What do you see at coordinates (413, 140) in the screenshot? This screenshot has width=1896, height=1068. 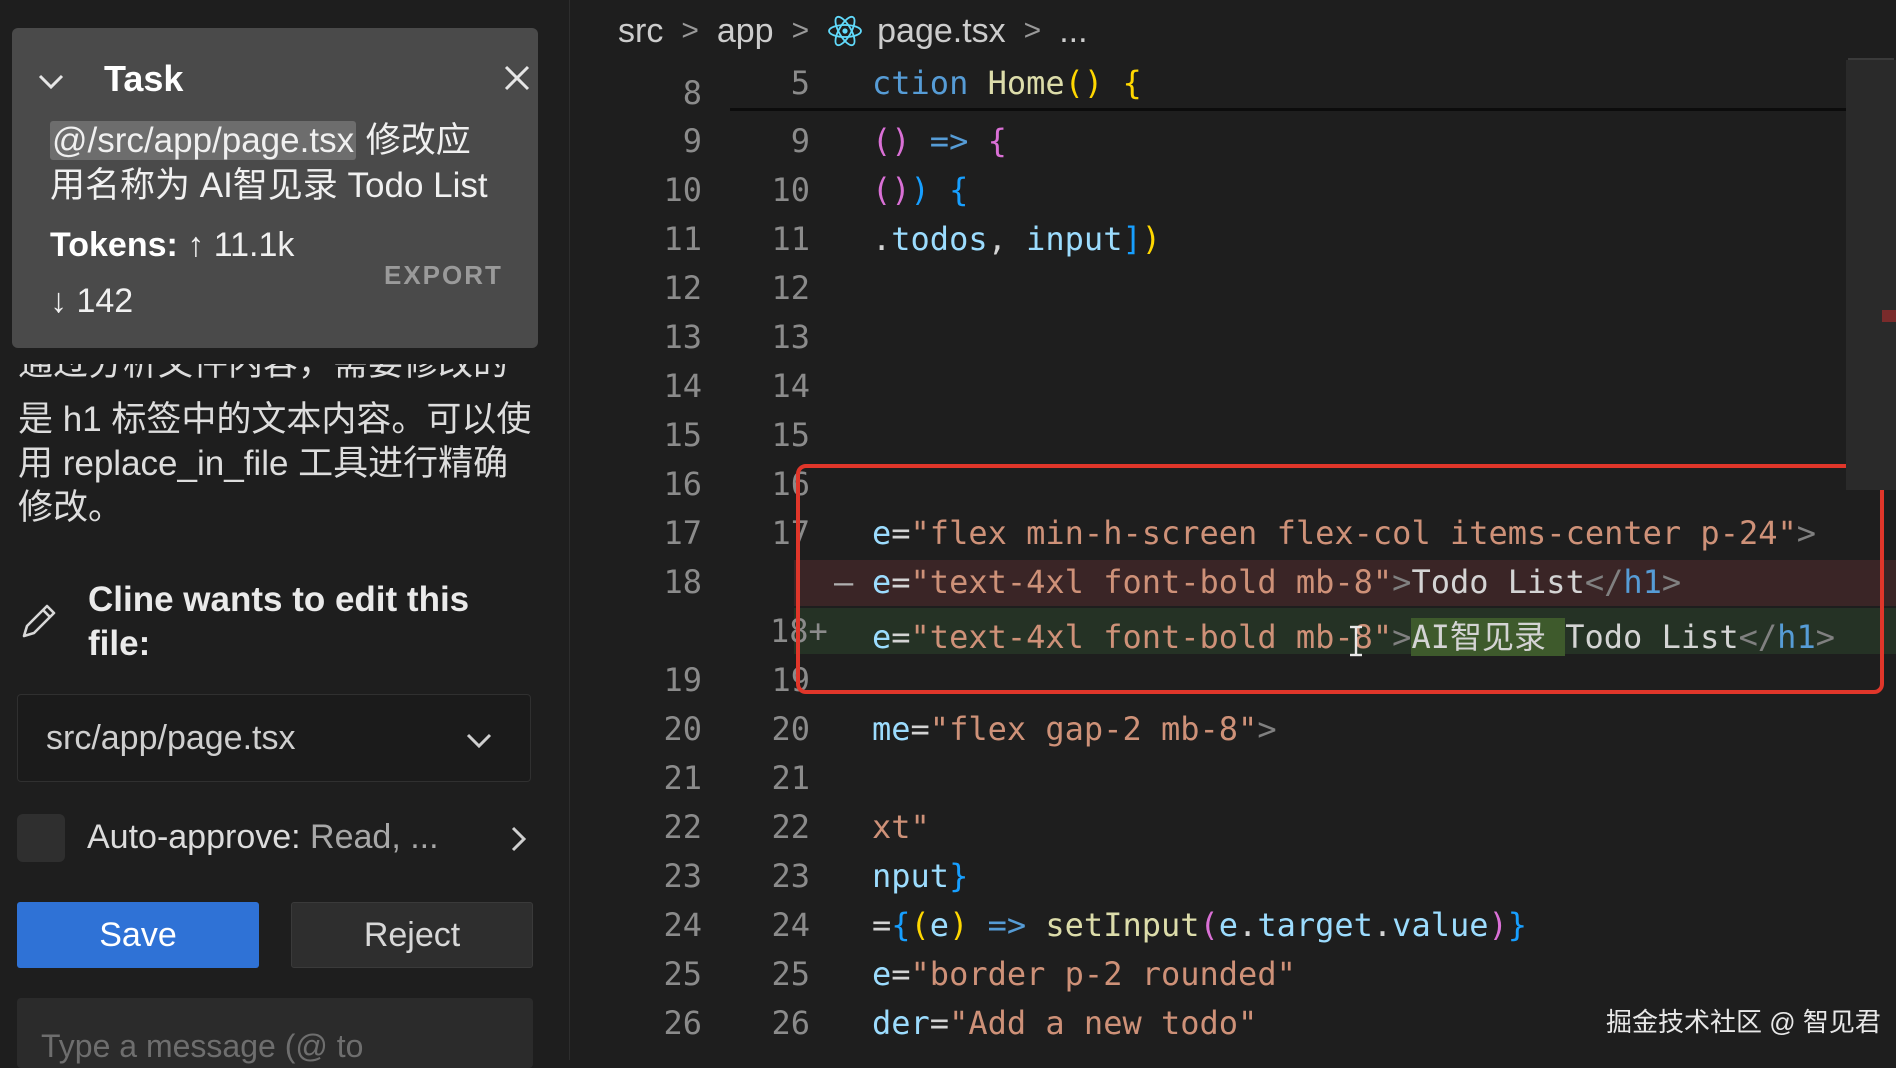 I see `task-desc-rest: 修改应` at bounding box center [413, 140].